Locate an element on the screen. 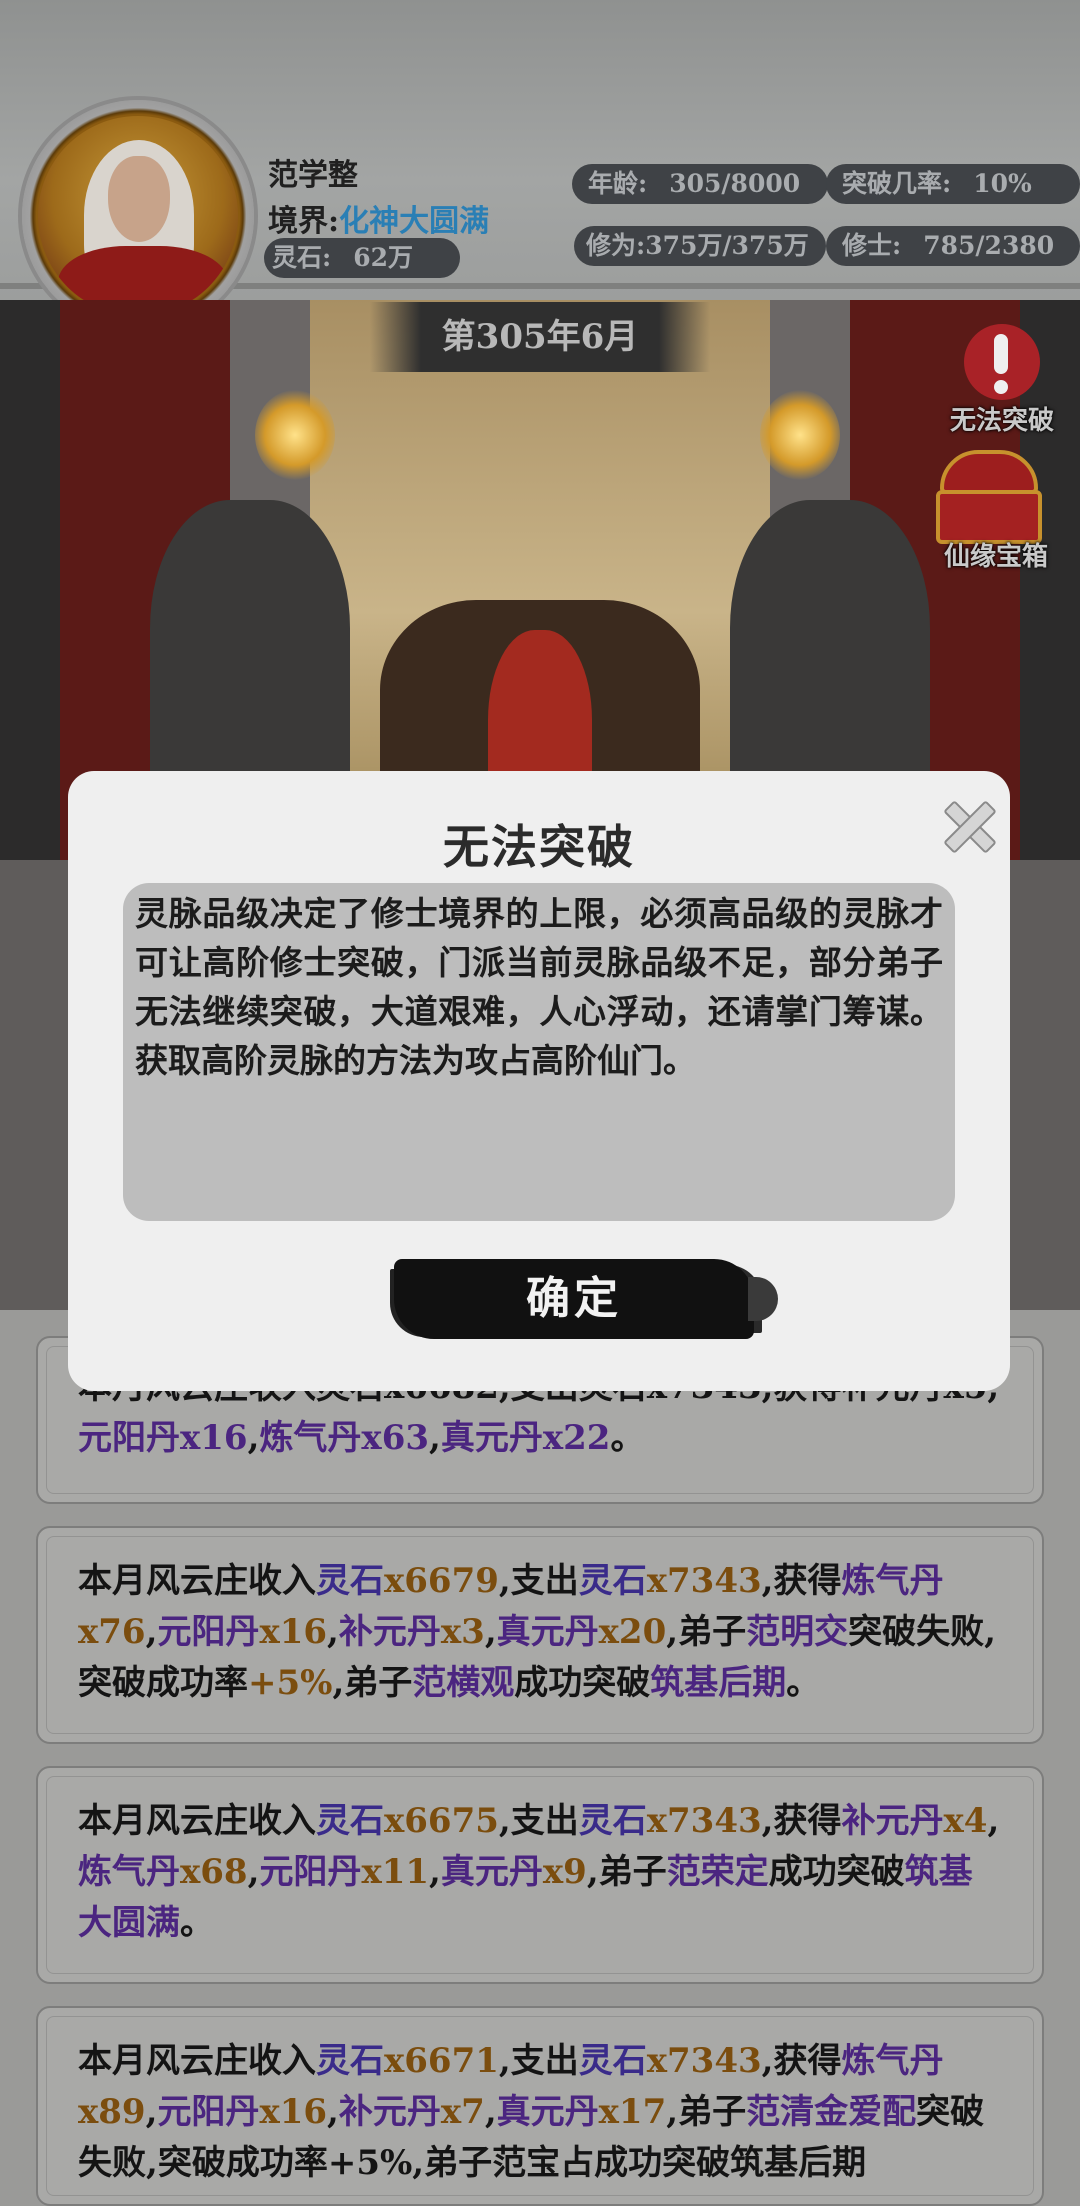  age-label: 年龄: is located at coordinates (618, 183).